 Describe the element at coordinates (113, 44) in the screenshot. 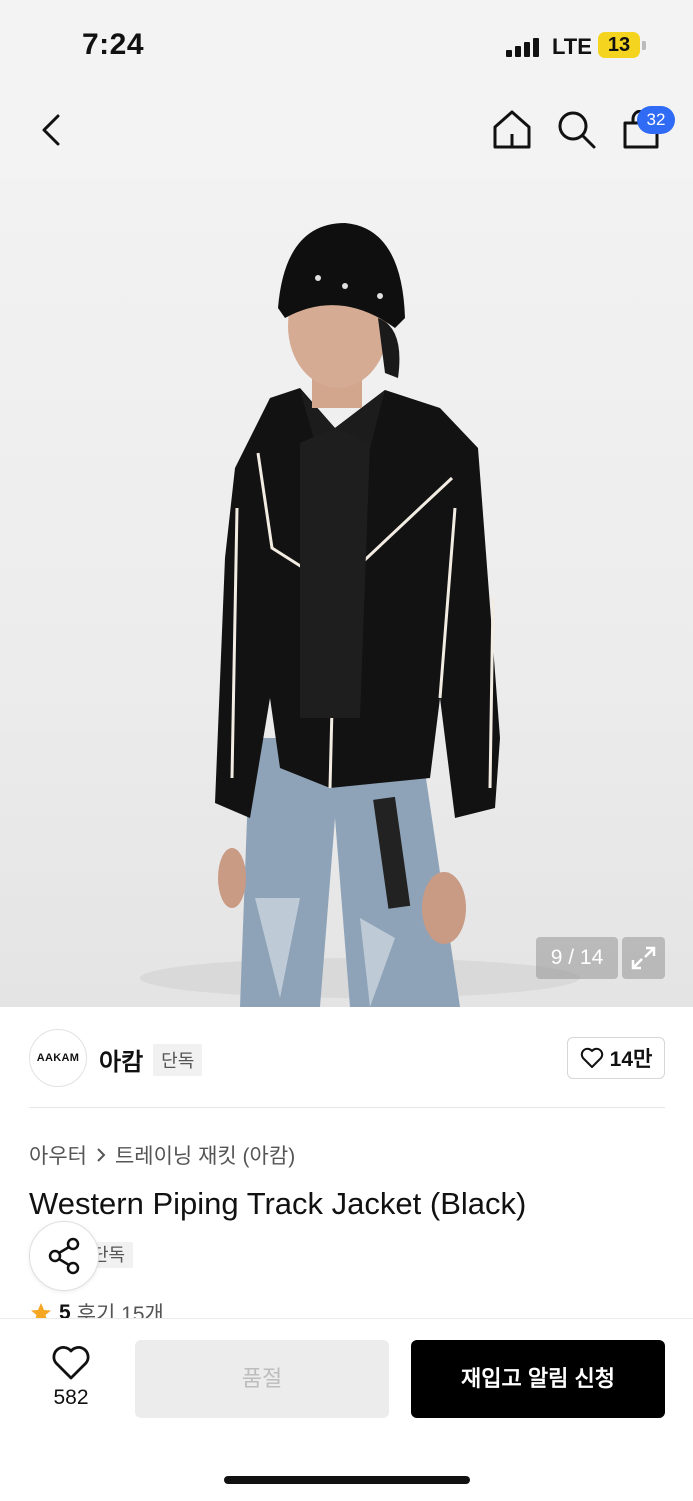

I see `status-time: 7:24` at that location.